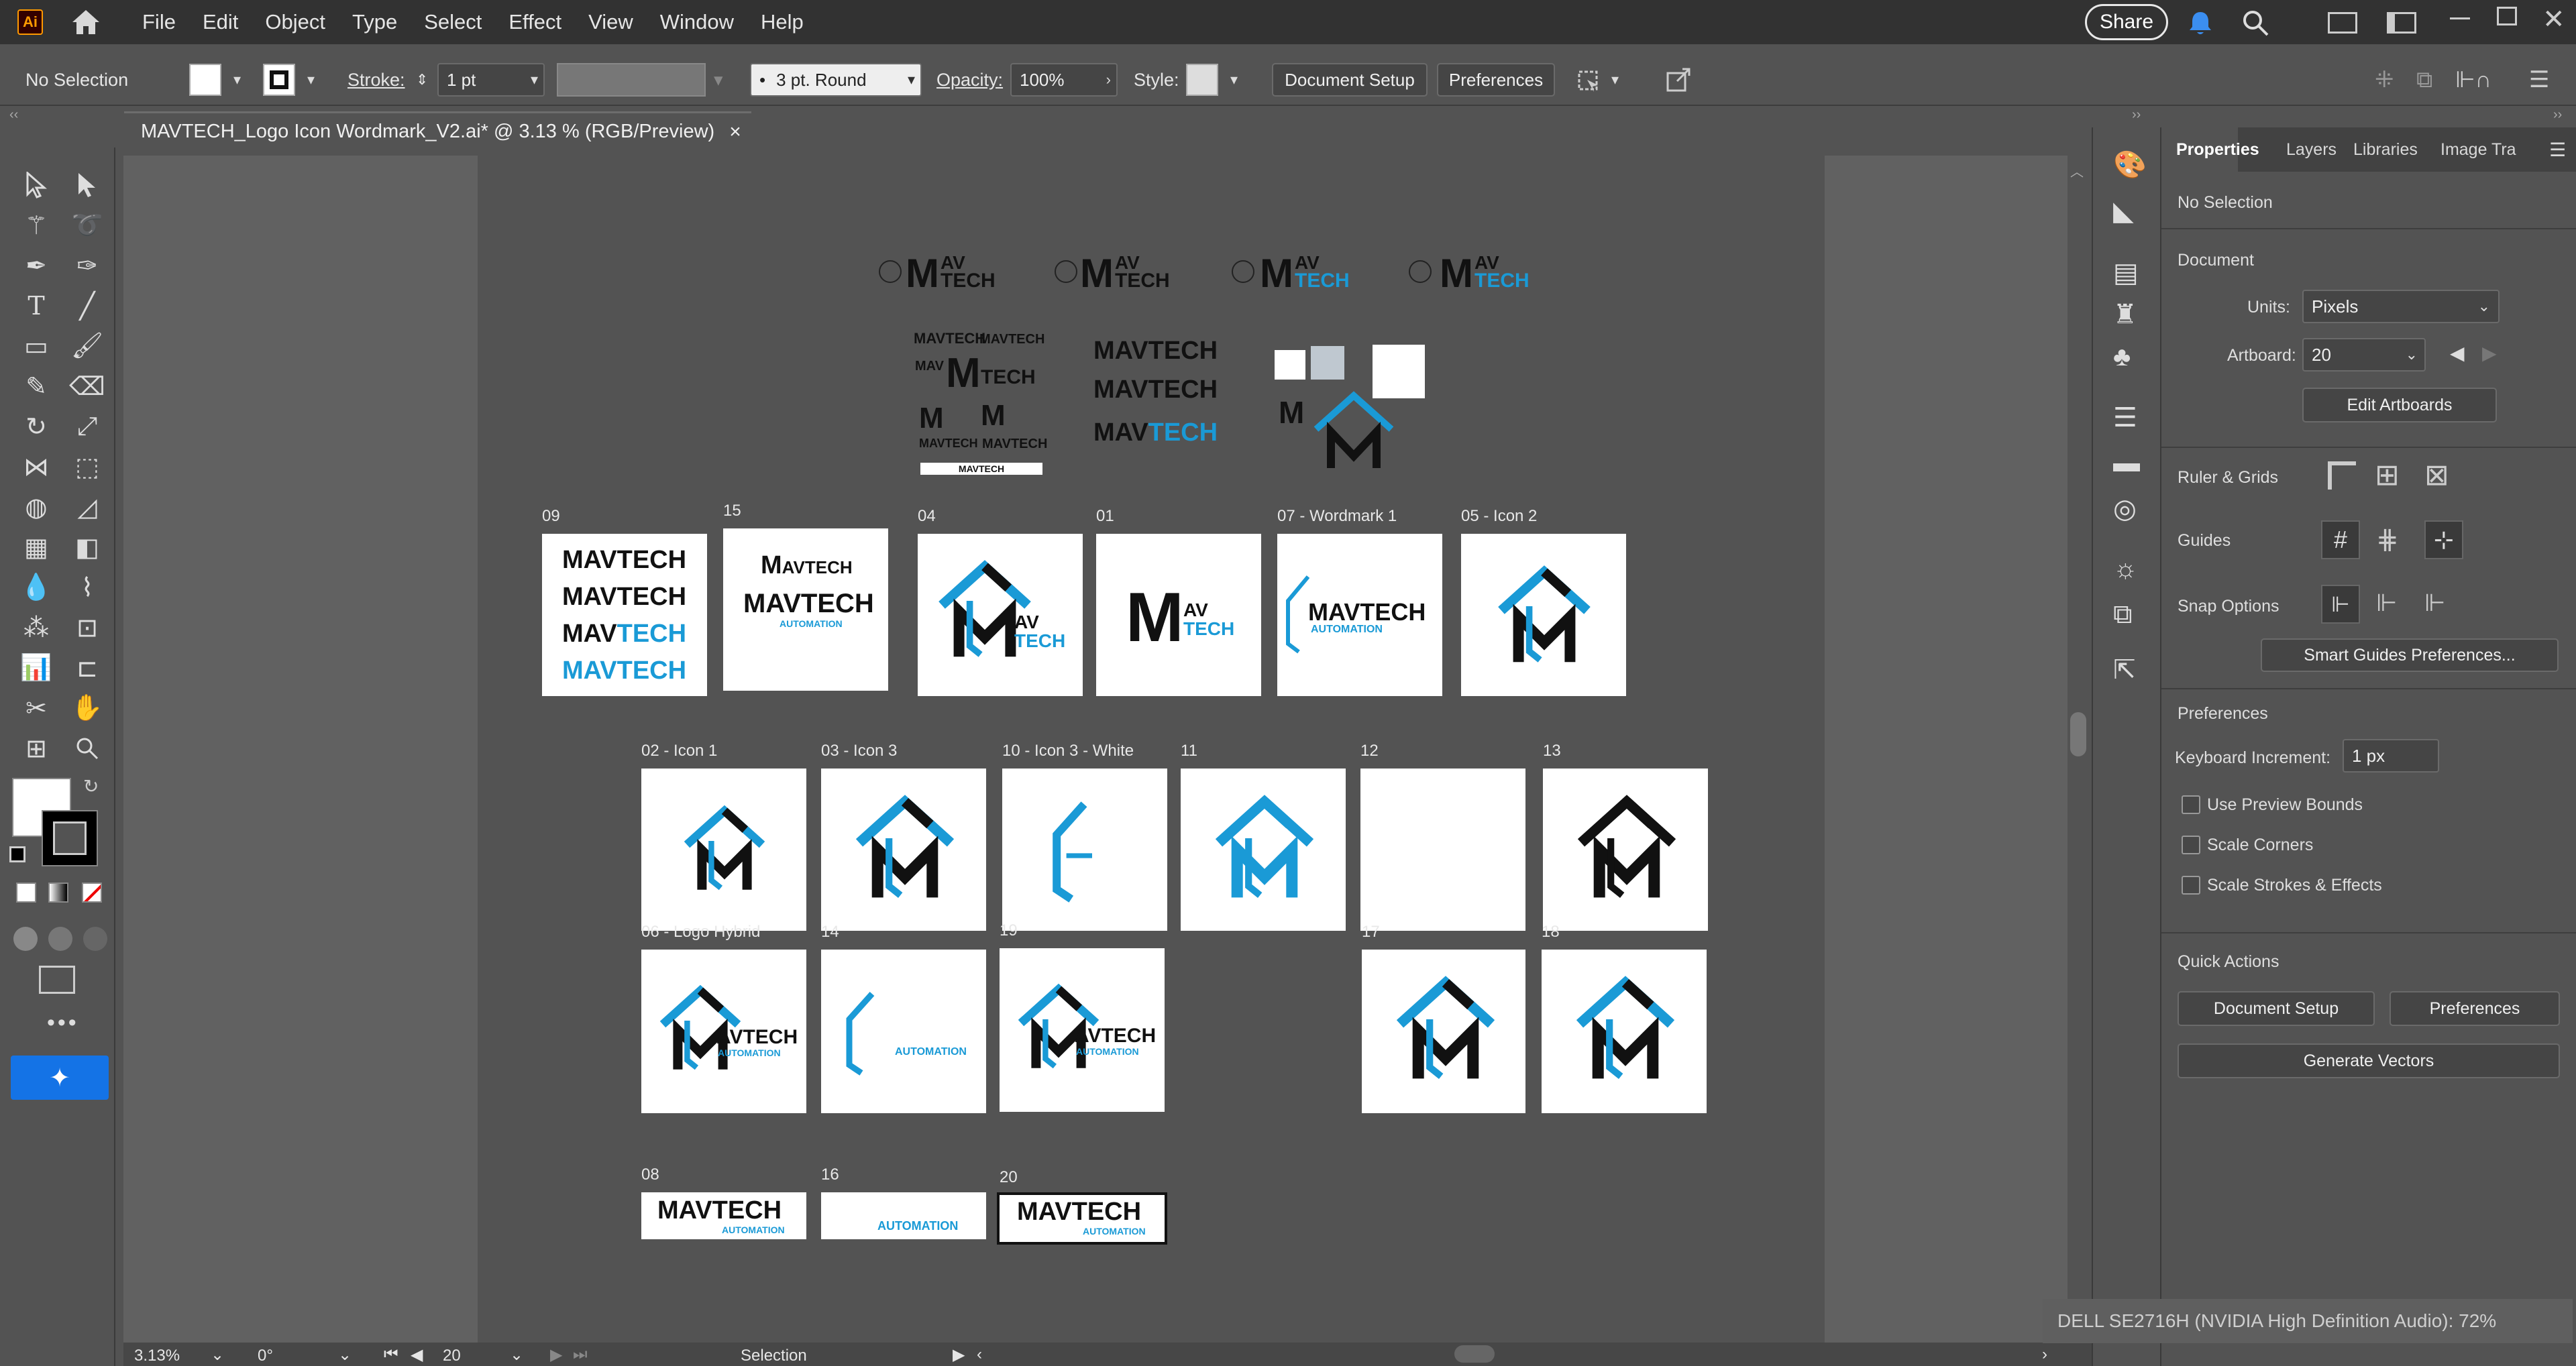 This screenshot has width=2576, height=1366. What do you see at coordinates (92, 893) in the screenshot?
I see `none-mode-icon` at bounding box center [92, 893].